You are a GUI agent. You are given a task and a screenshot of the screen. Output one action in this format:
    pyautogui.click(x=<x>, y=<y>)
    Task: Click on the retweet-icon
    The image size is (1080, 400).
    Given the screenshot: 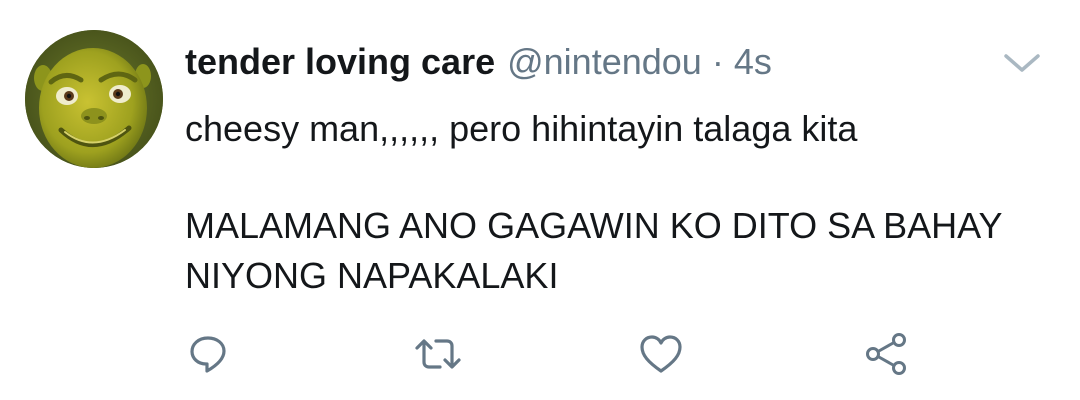 What is the action you would take?
    pyautogui.click(x=438, y=354)
    